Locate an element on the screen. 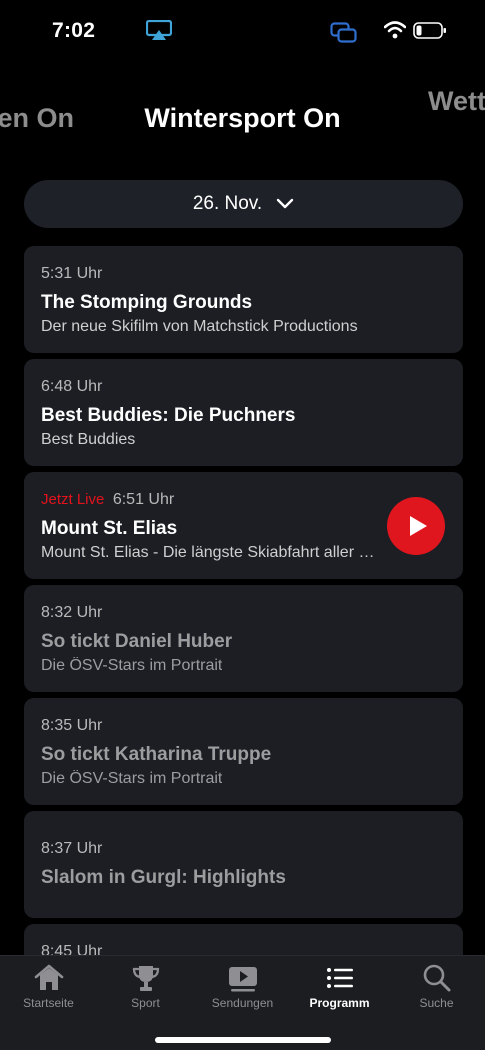  program-subtitle: Best Buddies is located at coordinates (88, 439).